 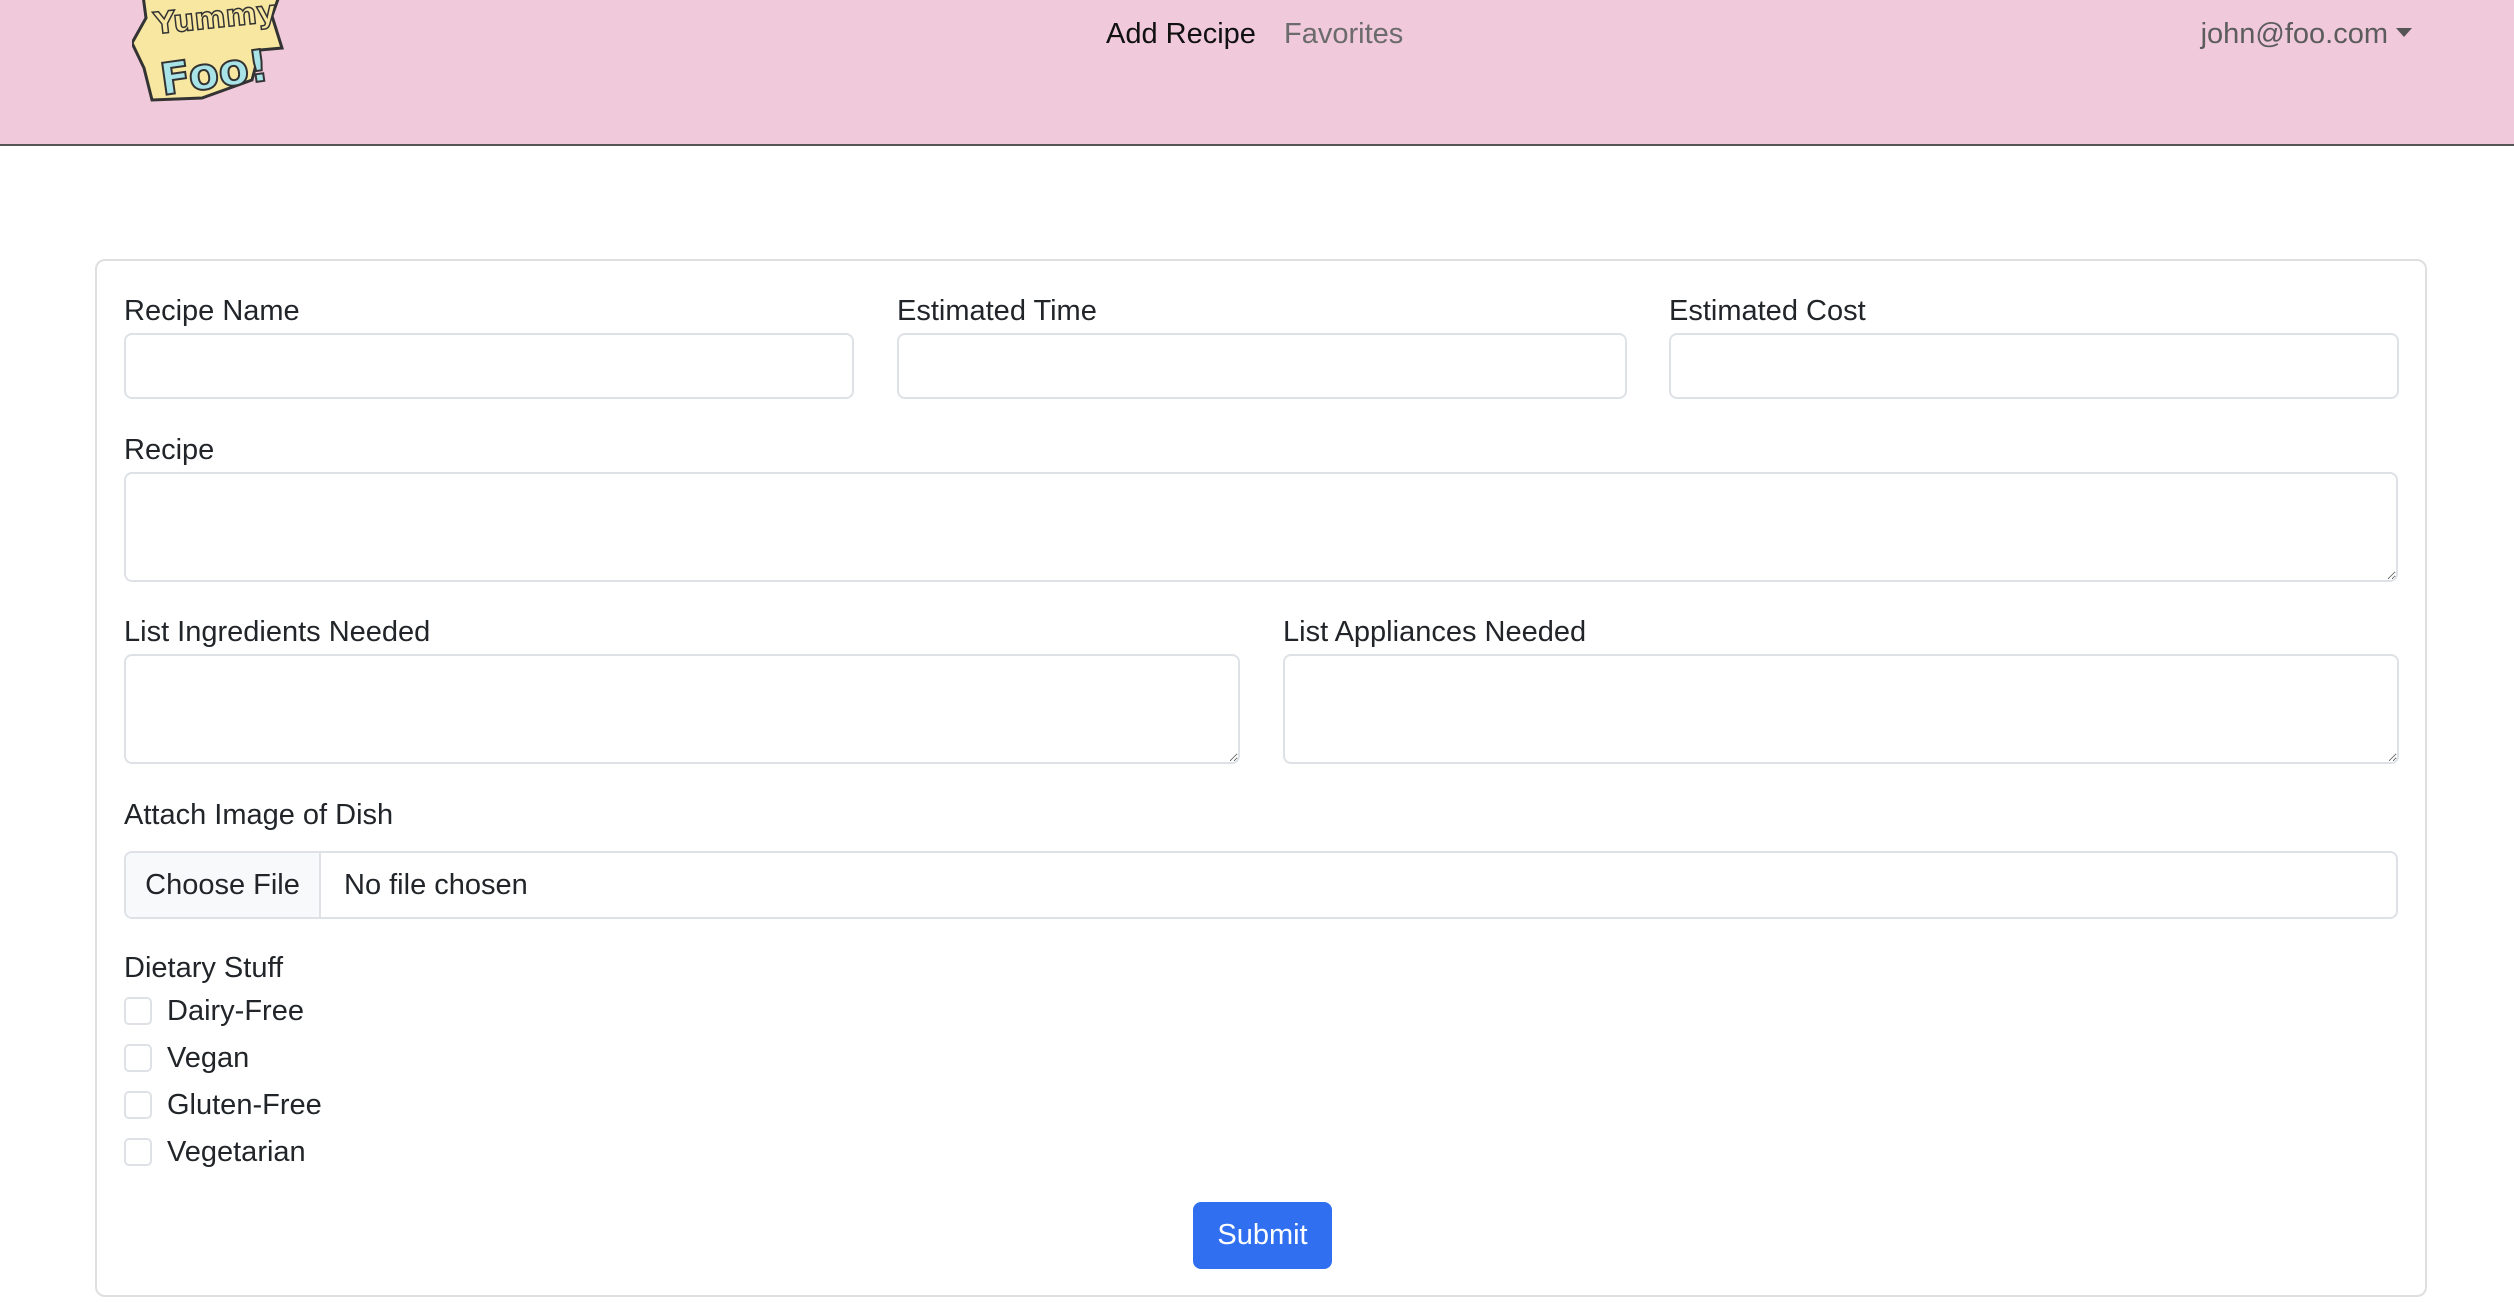 What do you see at coordinates (2034, 366) in the screenshot?
I see `estimated-cost-input` at bounding box center [2034, 366].